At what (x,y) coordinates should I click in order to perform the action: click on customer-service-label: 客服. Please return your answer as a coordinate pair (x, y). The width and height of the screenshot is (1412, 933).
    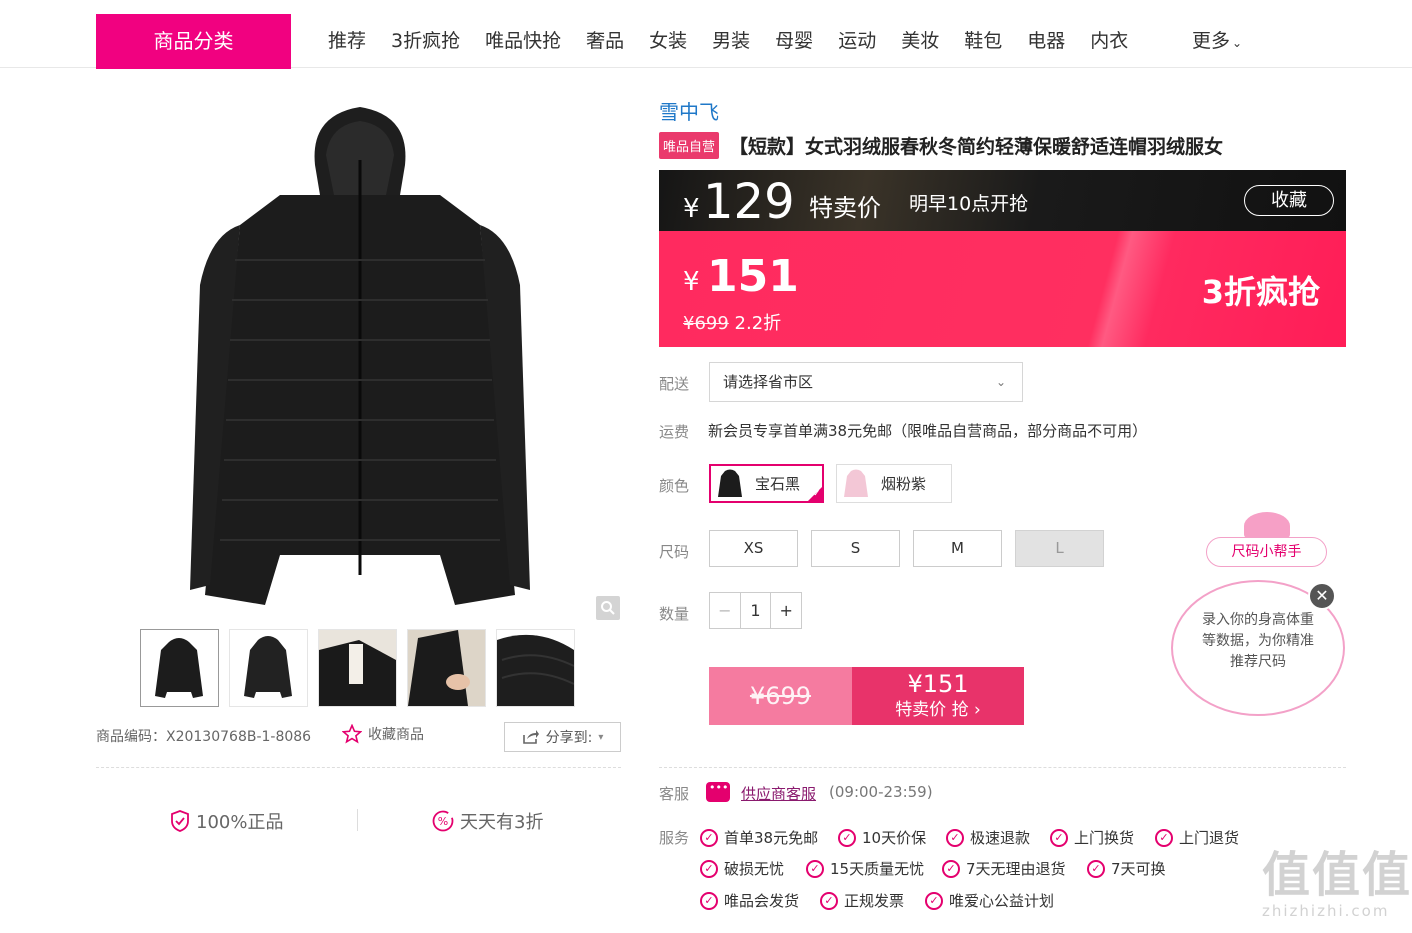
    Looking at the image, I should click on (674, 794).